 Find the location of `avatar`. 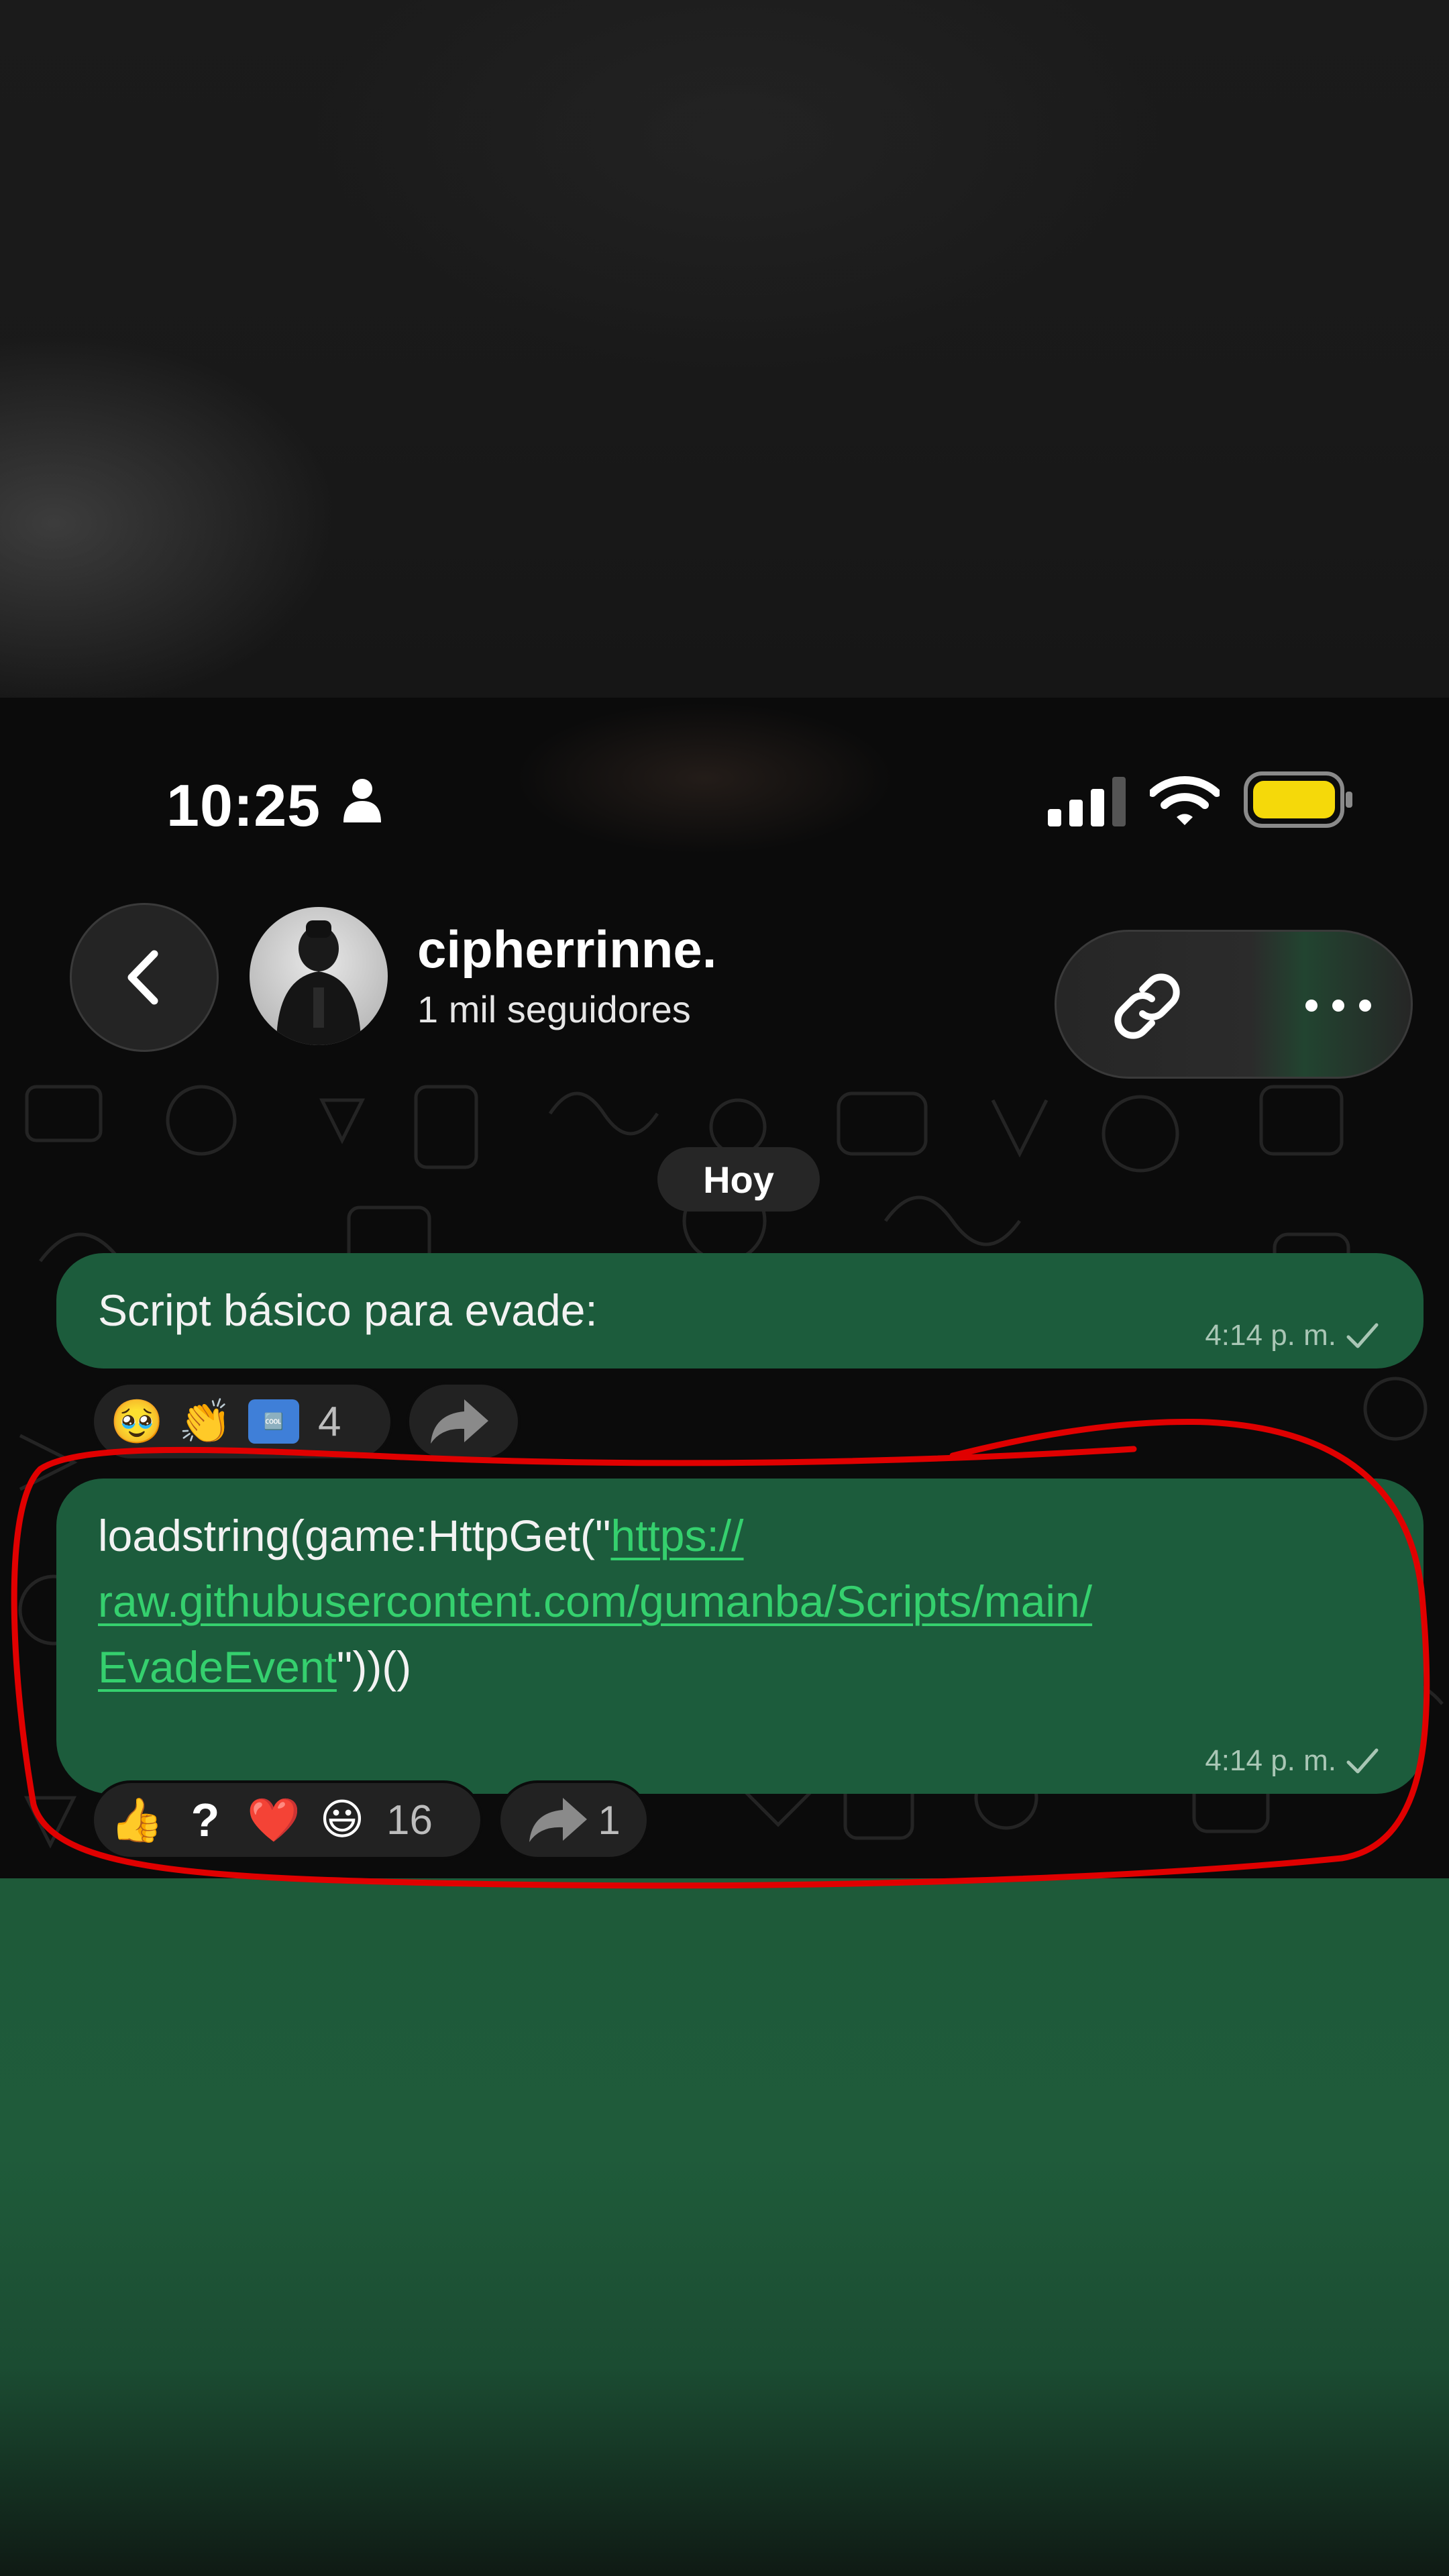

avatar is located at coordinates (319, 976).